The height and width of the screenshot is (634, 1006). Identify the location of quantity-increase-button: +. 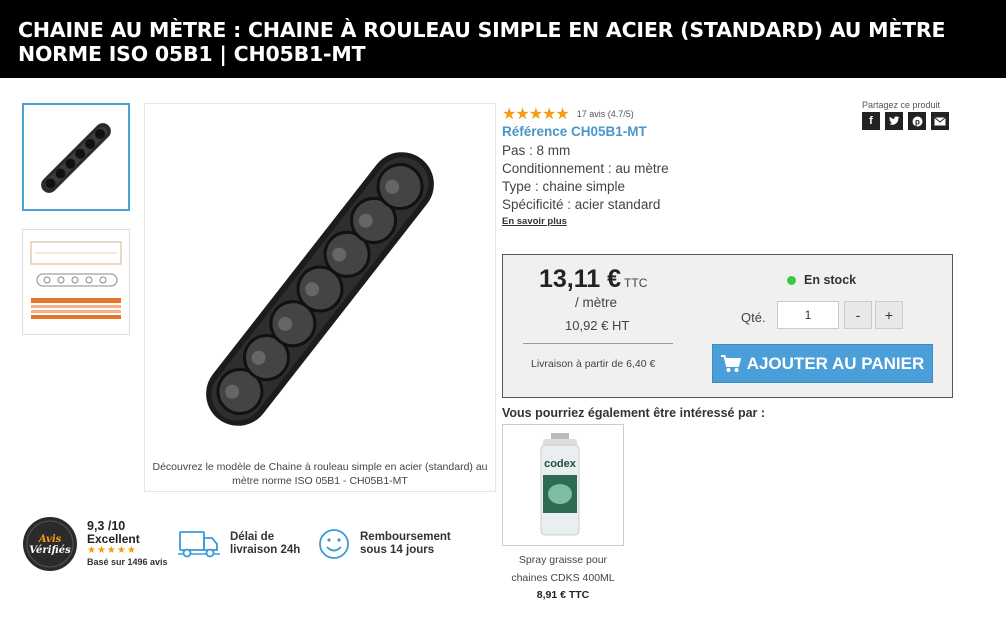
(889, 315).